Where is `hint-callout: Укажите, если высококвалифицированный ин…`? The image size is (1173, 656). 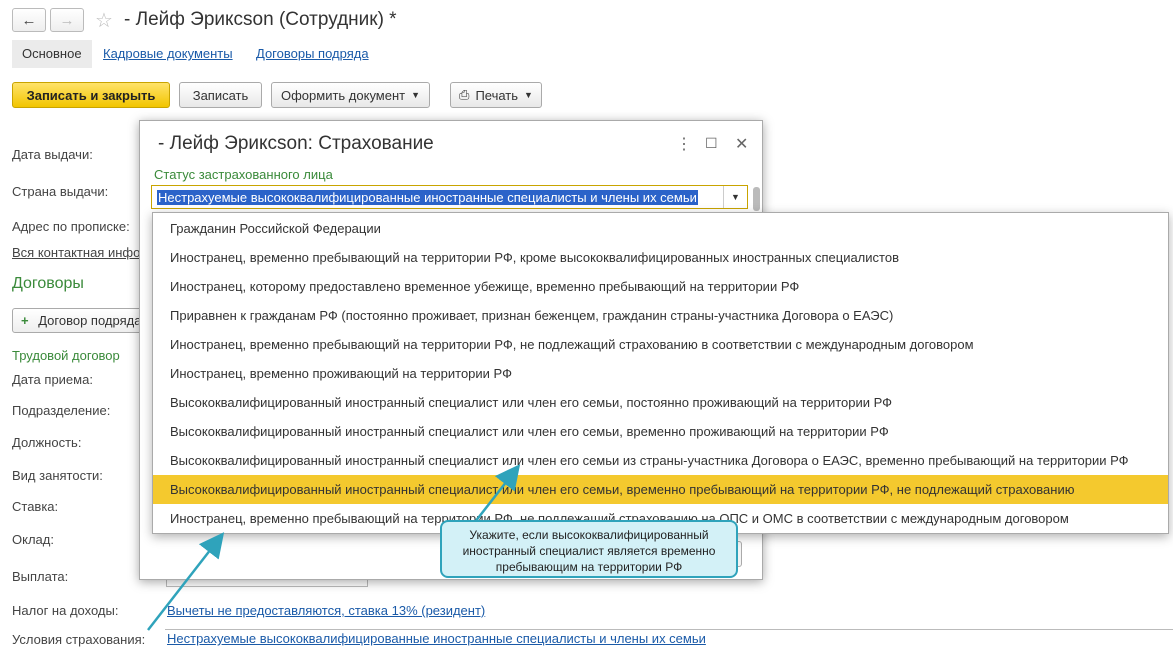
hint-callout: Укажите, если высококвалифицированный ин… is located at coordinates (589, 549).